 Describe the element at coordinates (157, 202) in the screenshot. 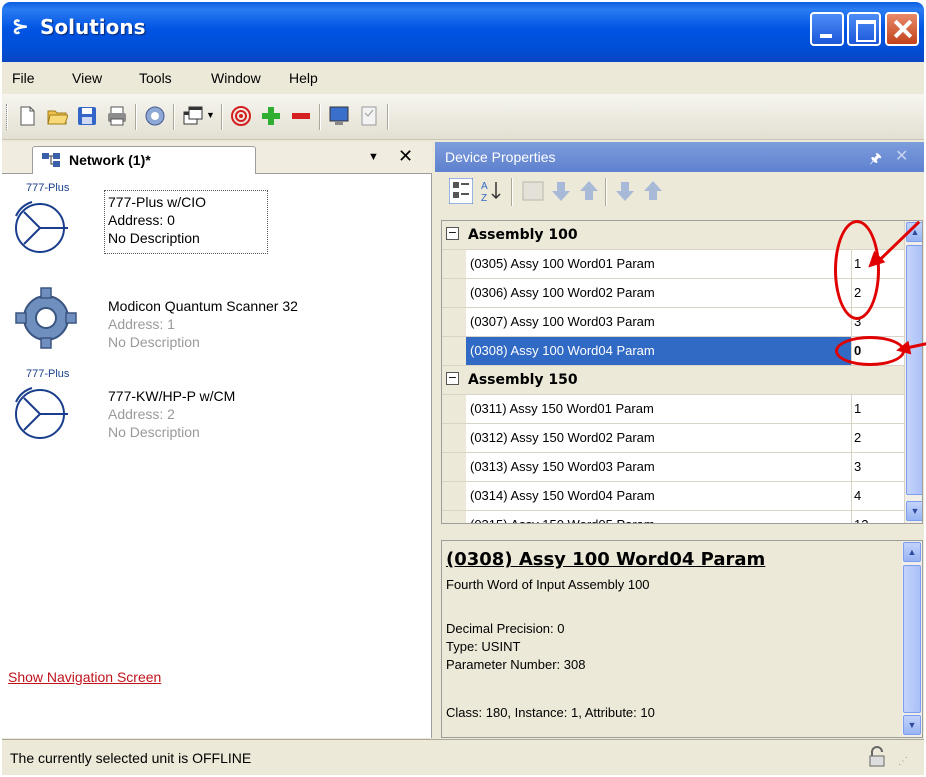

I see `device-name: 777-Plus w/CIO` at that location.